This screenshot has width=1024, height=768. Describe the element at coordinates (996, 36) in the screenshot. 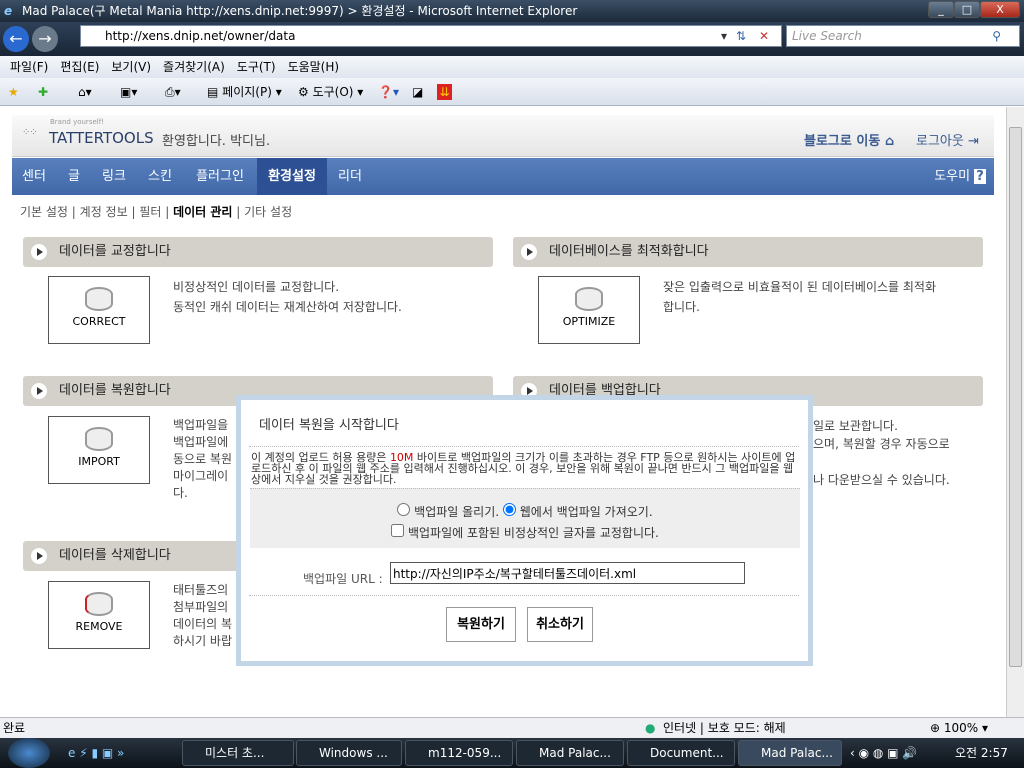

I see `search-icon: ⚲` at that location.